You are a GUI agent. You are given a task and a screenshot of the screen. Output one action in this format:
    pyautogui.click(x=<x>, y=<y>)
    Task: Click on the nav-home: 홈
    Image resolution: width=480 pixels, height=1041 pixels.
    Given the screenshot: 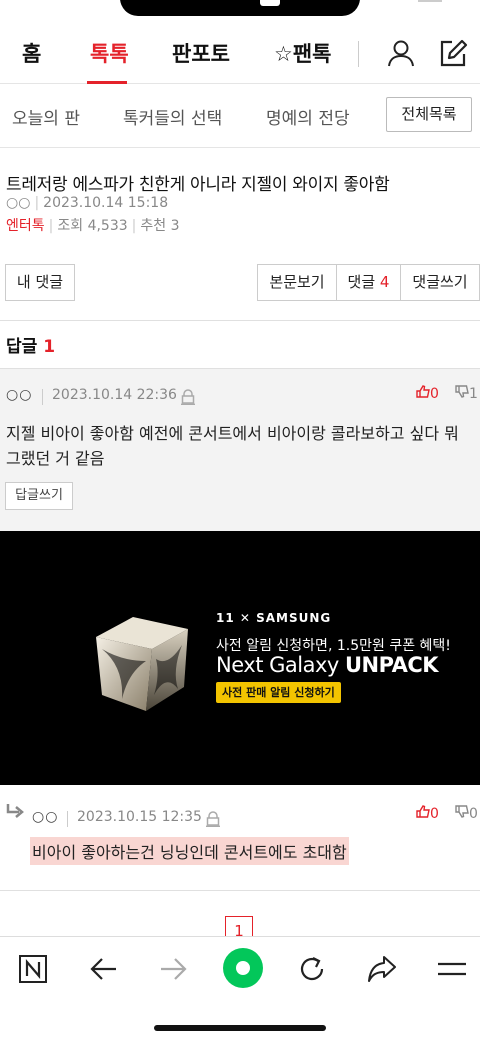 What is the action you would take?
    pyautogui.click(x=31, y=53)
    